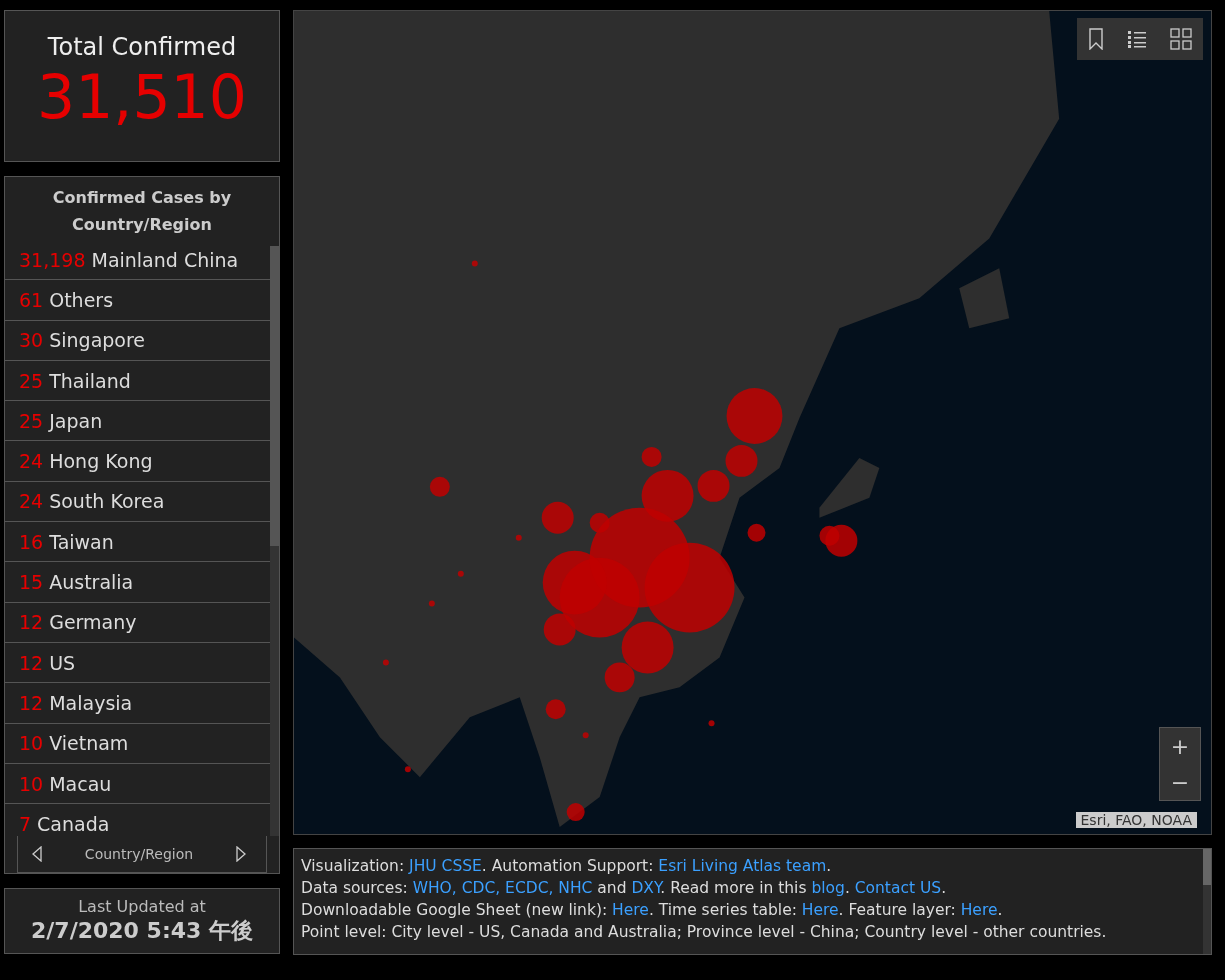 The height and width of the screenshot is (980, 1225). I want to click on country-name: South Korea, so click(107, 501).